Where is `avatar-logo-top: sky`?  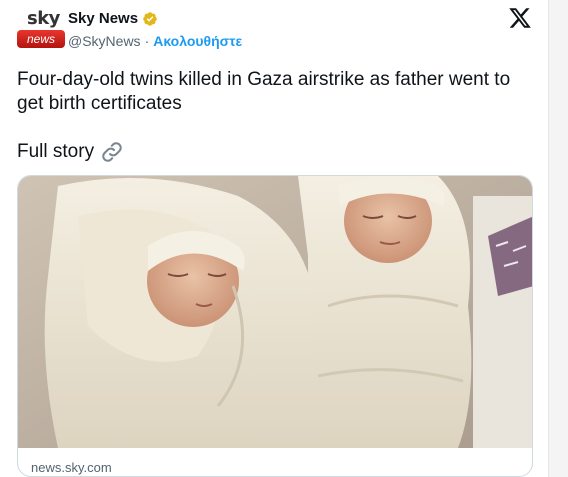 avatar-logo-top: sky is located at coordinates (43, 18).